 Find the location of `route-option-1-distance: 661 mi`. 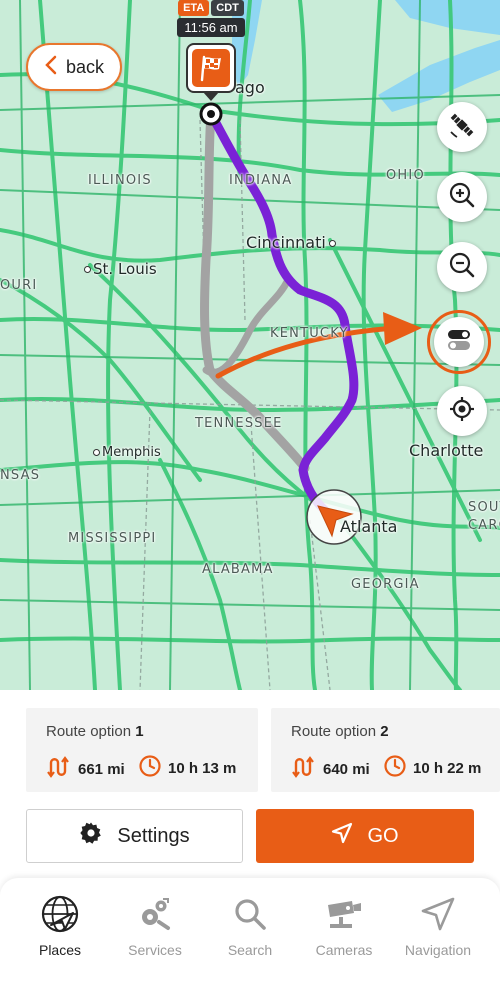

route-option-1-distance: 661 mi is located at coordinates (85, 769).